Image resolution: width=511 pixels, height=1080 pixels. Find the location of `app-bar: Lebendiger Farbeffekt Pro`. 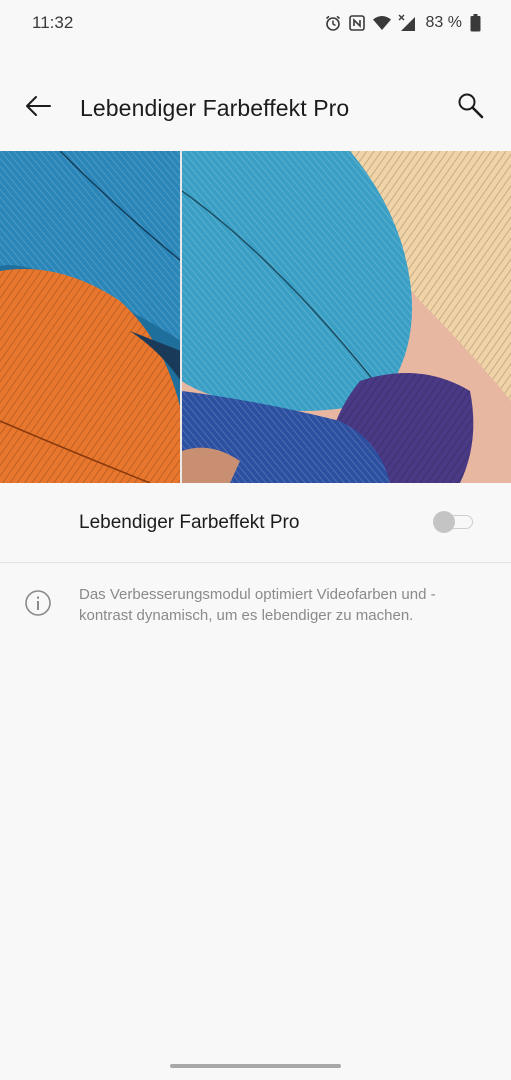

app-bar: Lebendiger Farbeffekt Pro is located at coordinates (255, 108).